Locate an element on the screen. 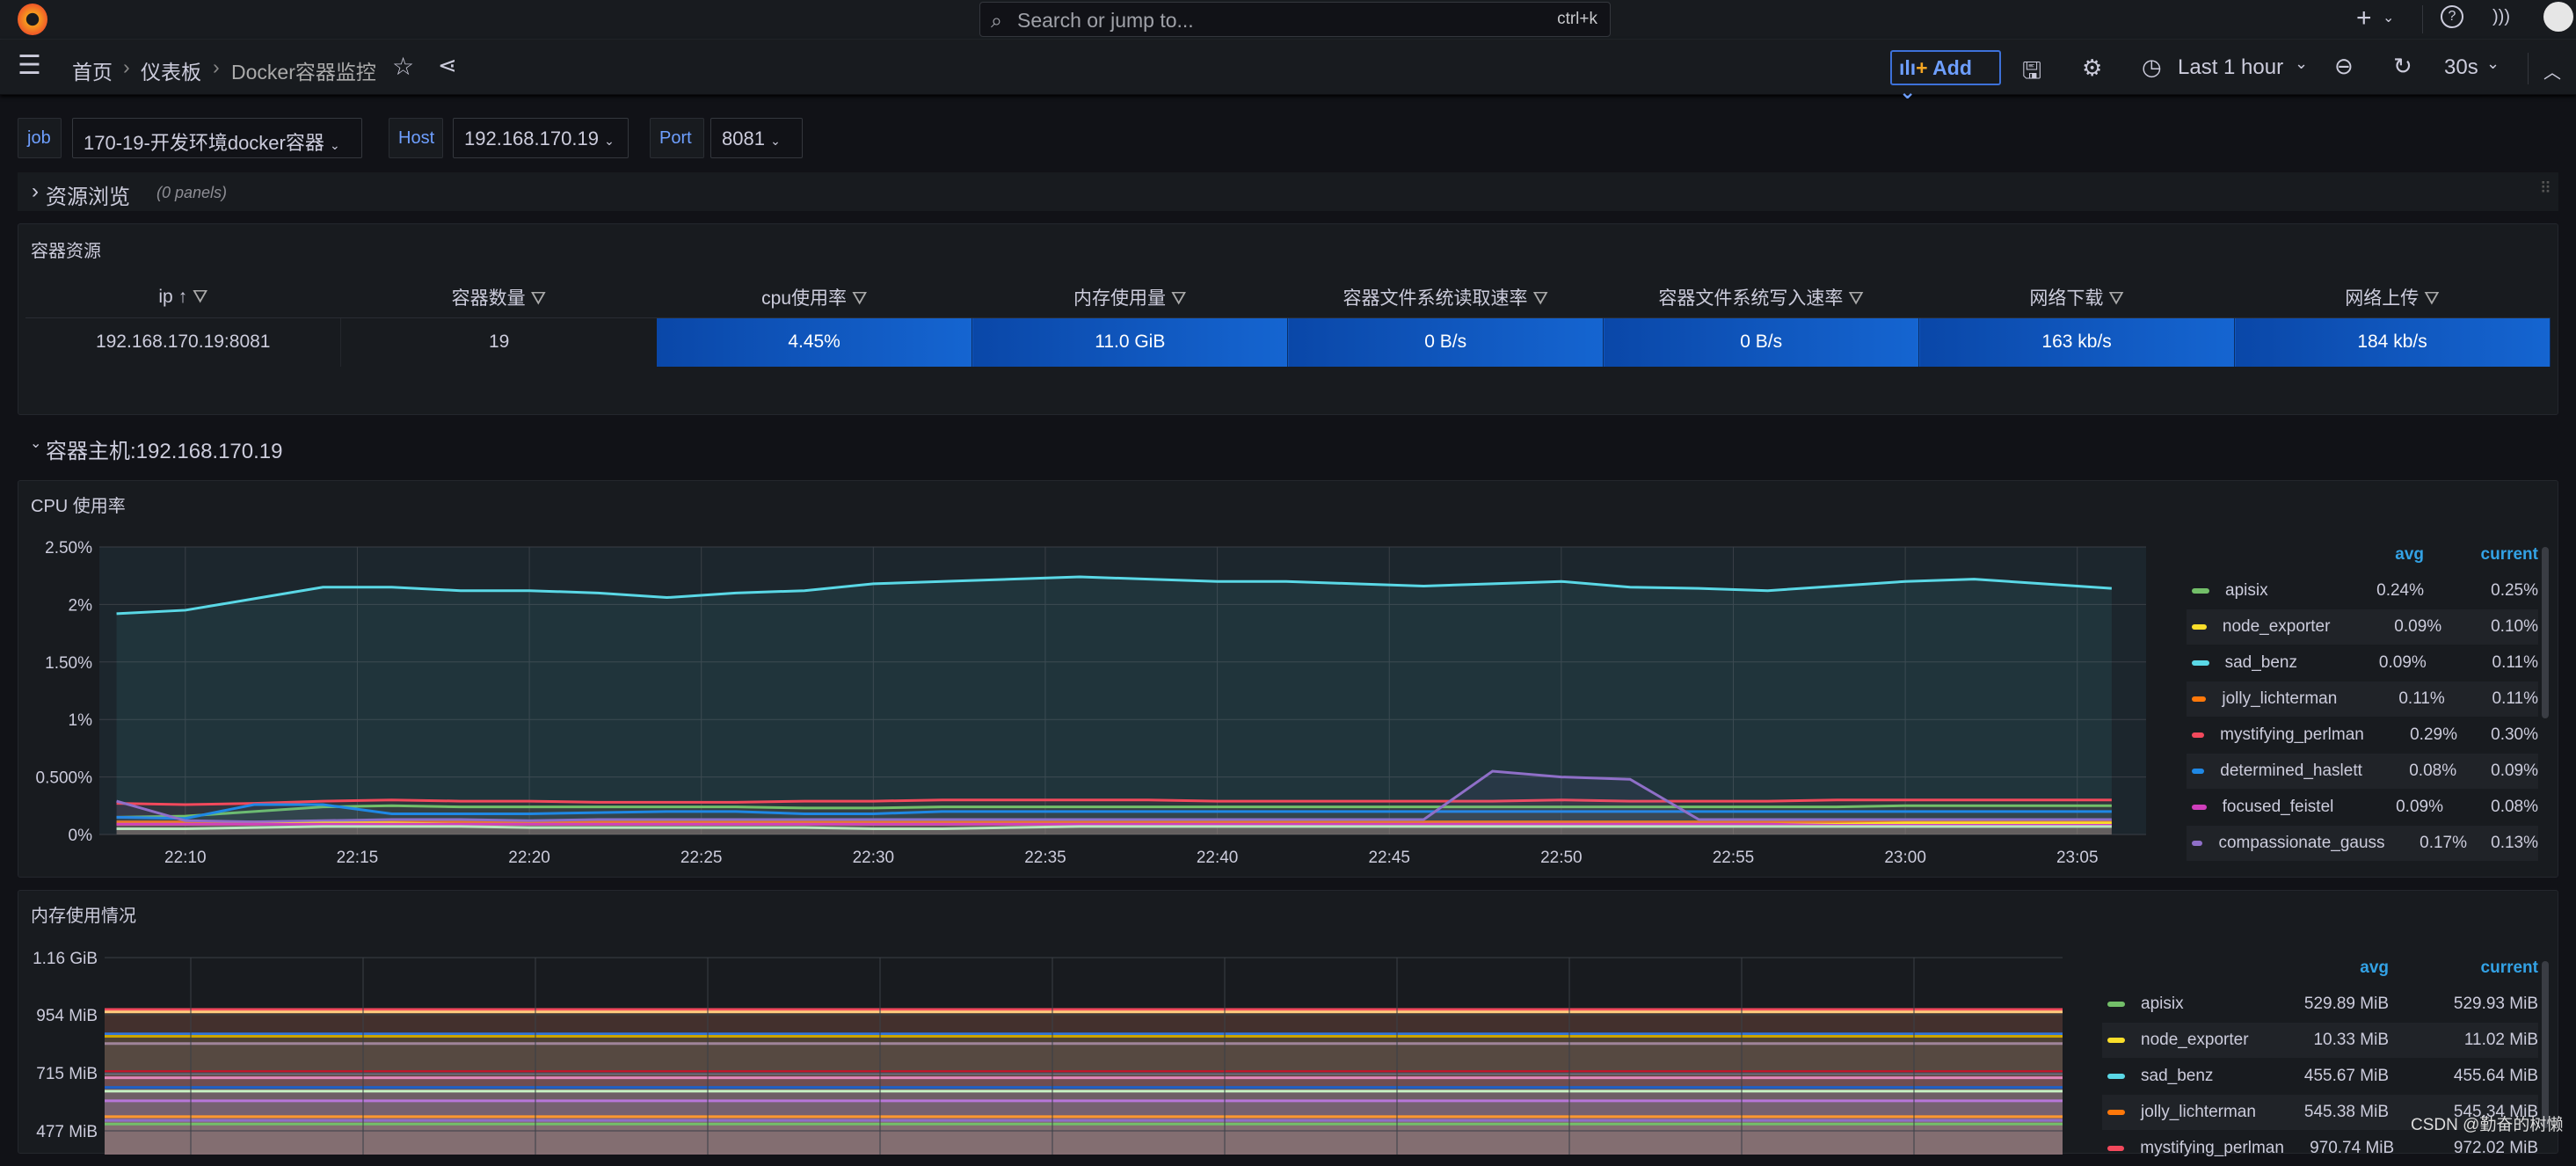  legend-item: jolly_lichterman 0.11% 0.11% is located at coordinates (2362, 699).